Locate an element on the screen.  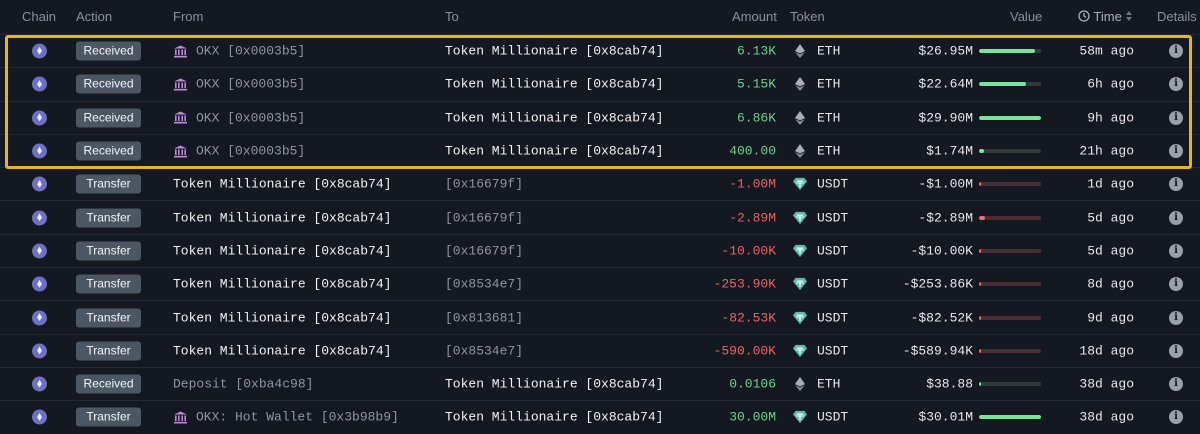
usd-value: $26.95M is located at coordinates (945, 51).